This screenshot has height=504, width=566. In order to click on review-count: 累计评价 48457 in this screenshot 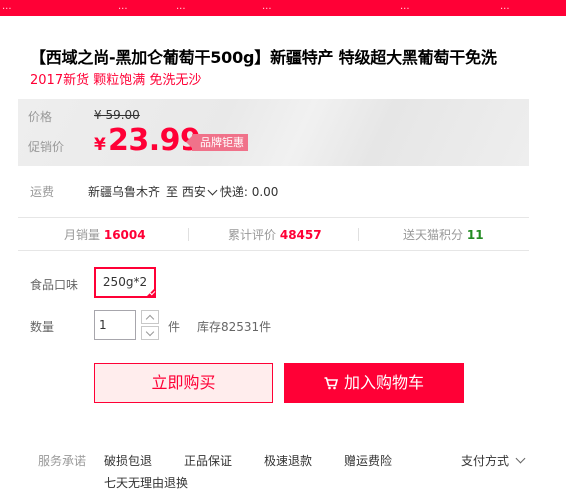, I will do `click(275, 234)`.